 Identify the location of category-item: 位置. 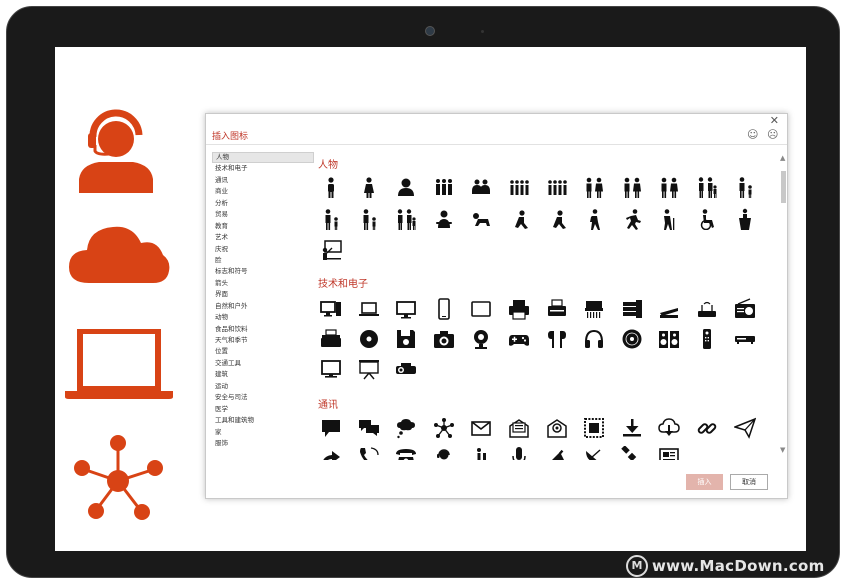
(263, 351).